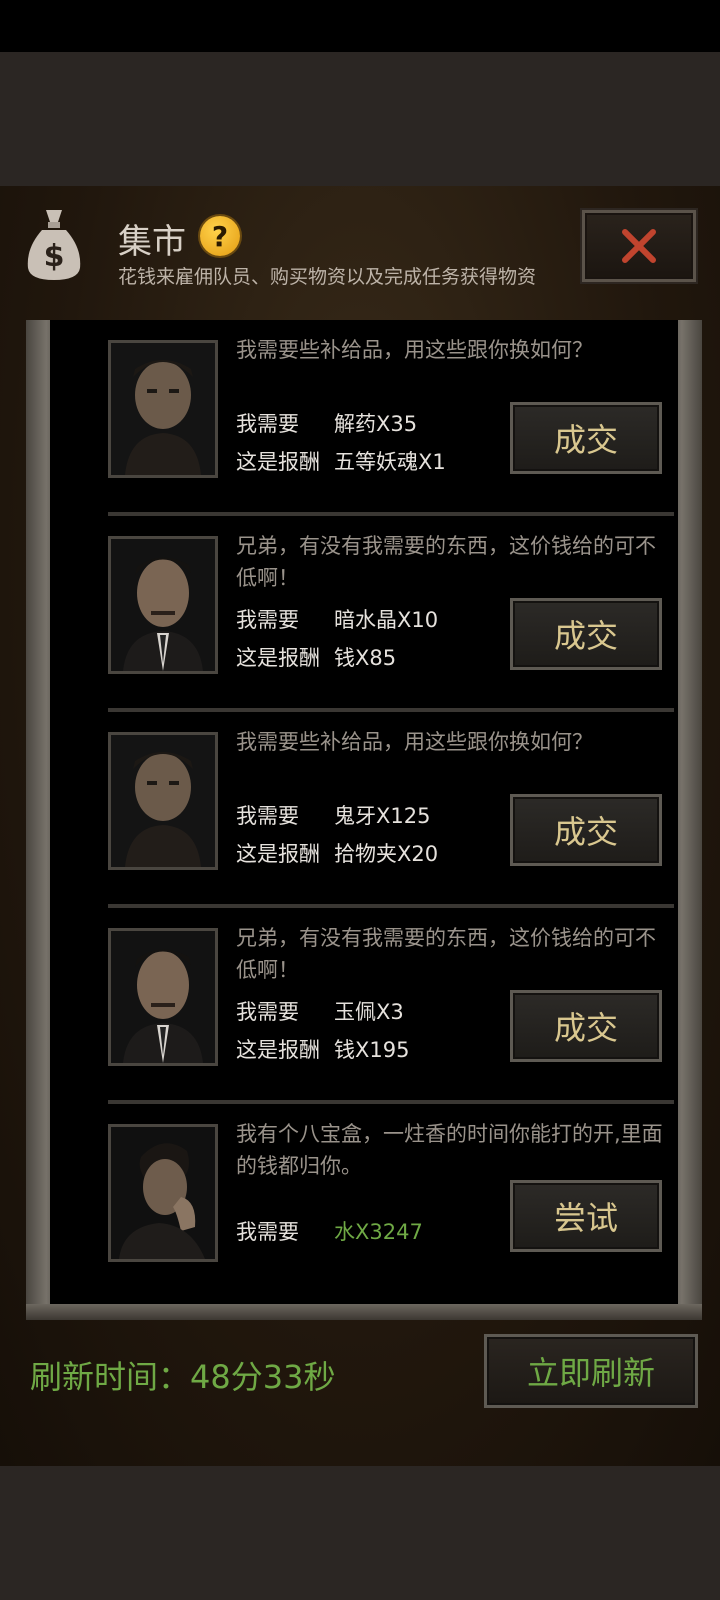 The height and width of the screenshot is (1600, 720). What do you see at coordinates (183, 1377) in the screenshot?
I see `refresh-timer: 刷新时间：48分33秒` at bounding box center [183, 1377].